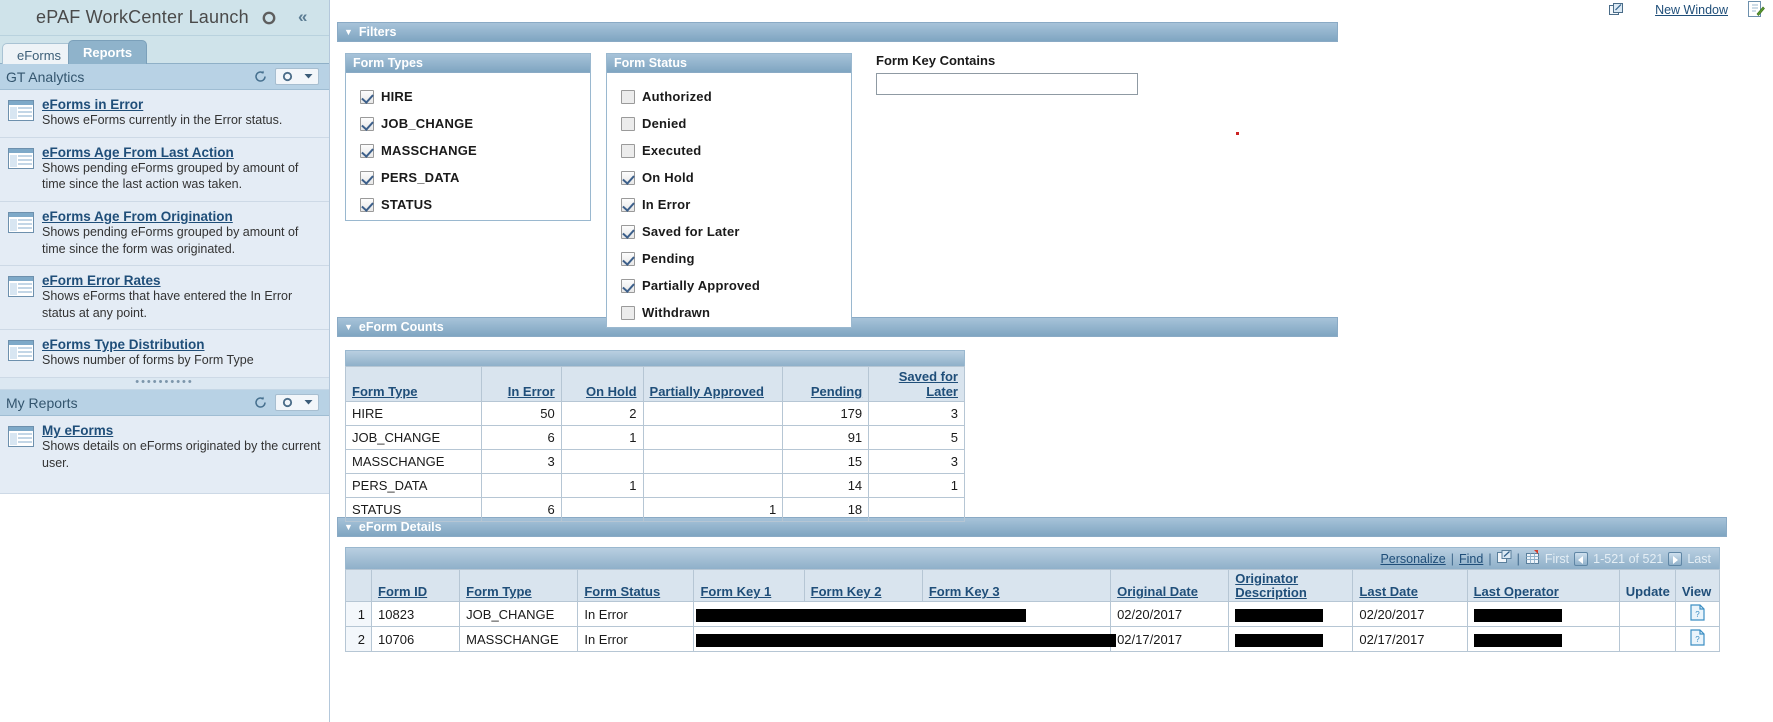  Describe the element at coordinates (475, 123) in the screenshot. I see `checkbox-row: JOB_CHANGE` at that location.